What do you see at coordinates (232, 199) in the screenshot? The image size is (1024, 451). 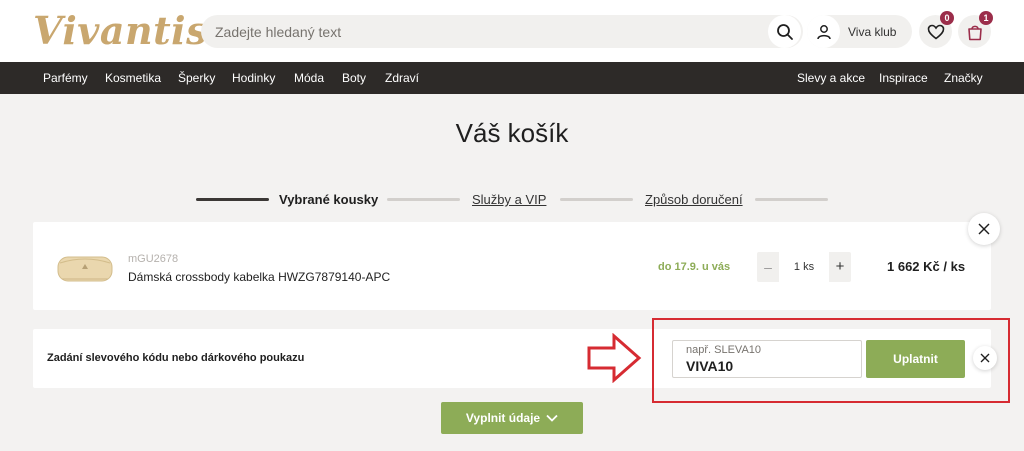 I see `step-progress-active` at bounding box center [232, 199].